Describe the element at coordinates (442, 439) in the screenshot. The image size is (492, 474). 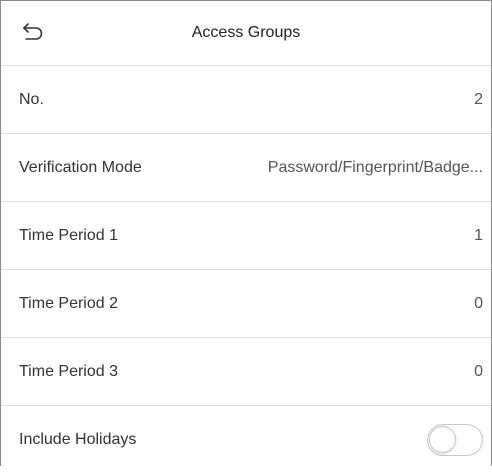
I see `toggle-knob` at that location.